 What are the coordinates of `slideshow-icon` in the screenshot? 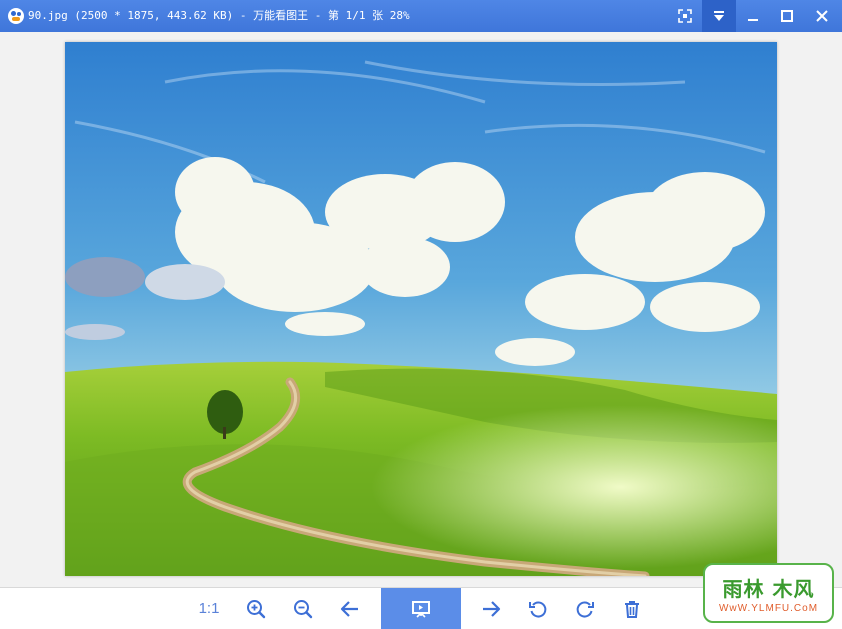 It's located at (421, 609).